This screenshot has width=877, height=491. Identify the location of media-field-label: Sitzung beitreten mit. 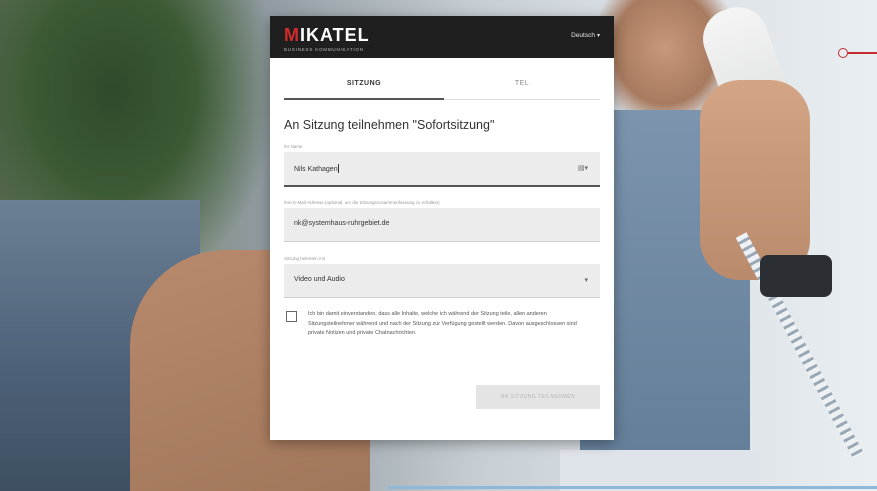
(305, 258).